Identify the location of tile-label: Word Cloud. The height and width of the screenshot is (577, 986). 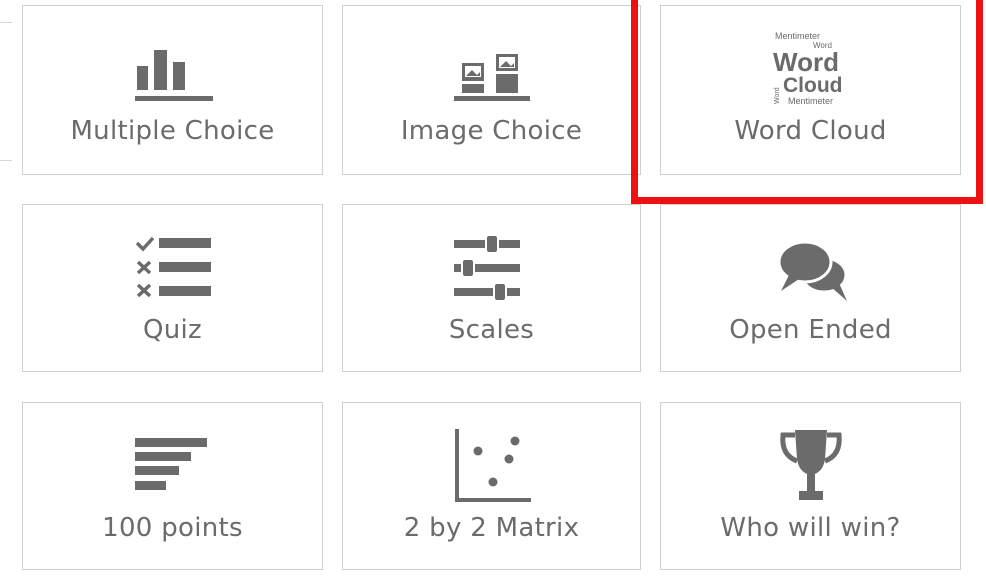
(810, 131).